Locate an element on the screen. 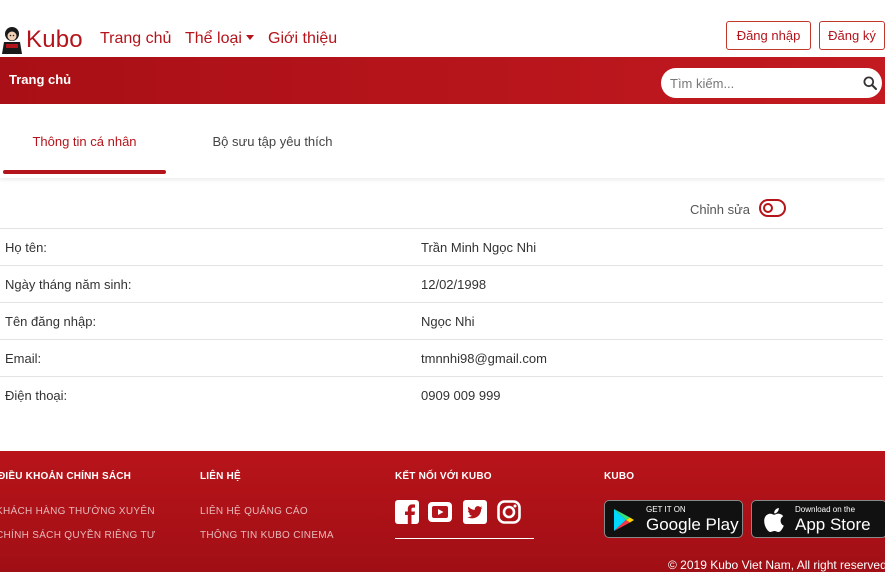 This screenshot has height=572, width=885. nav-about: Giới thiệu is located at coordinates (302, 39).